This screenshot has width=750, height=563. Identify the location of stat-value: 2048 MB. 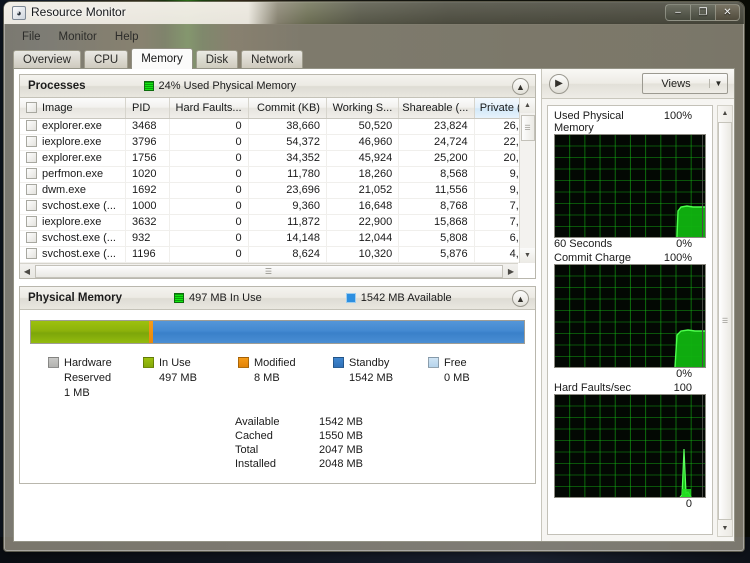
(340, 464).